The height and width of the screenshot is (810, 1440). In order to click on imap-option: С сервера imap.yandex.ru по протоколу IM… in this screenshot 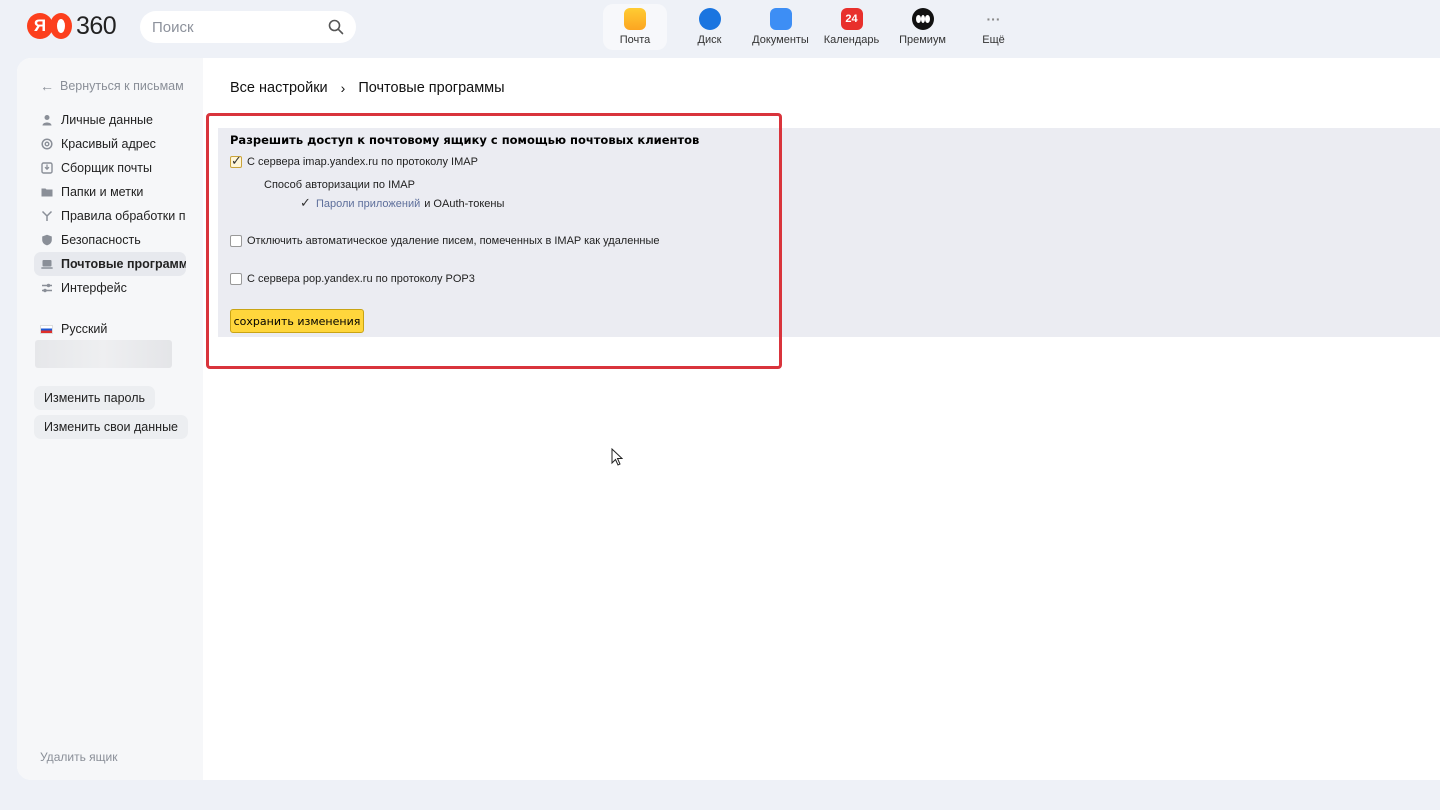, I will do `click(354, 161)`.